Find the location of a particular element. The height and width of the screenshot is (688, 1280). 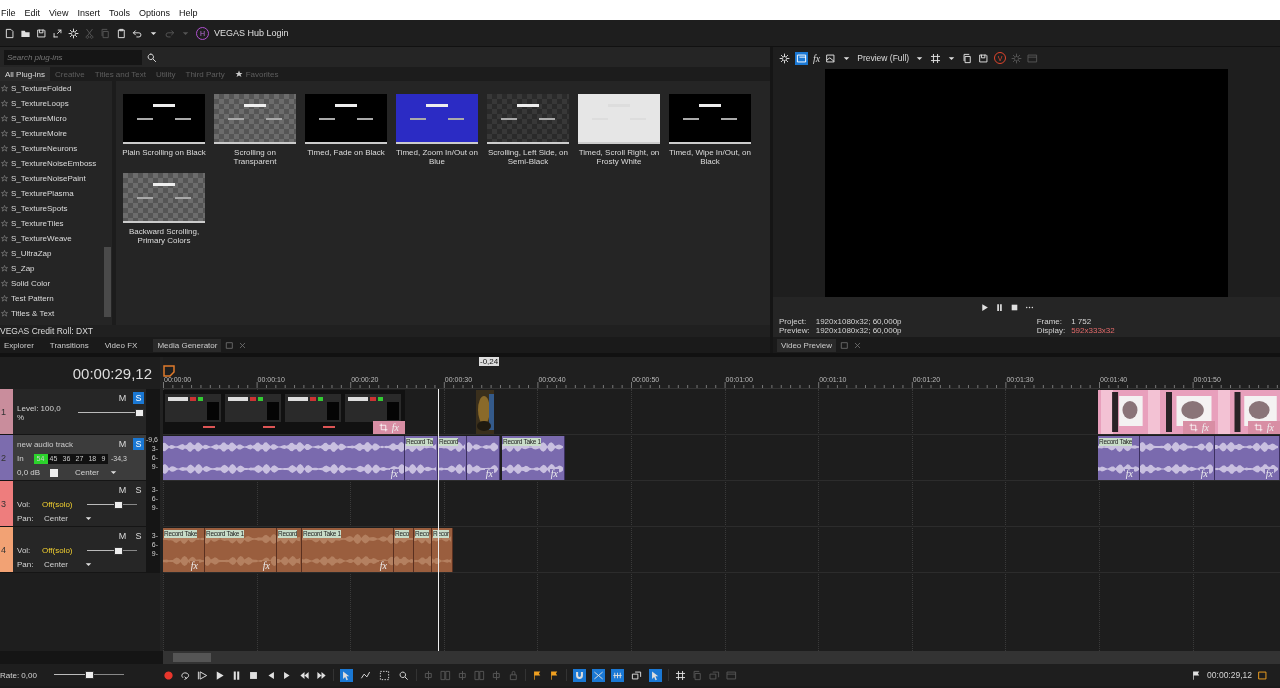

close-icon is located at coordinates (243, 345).